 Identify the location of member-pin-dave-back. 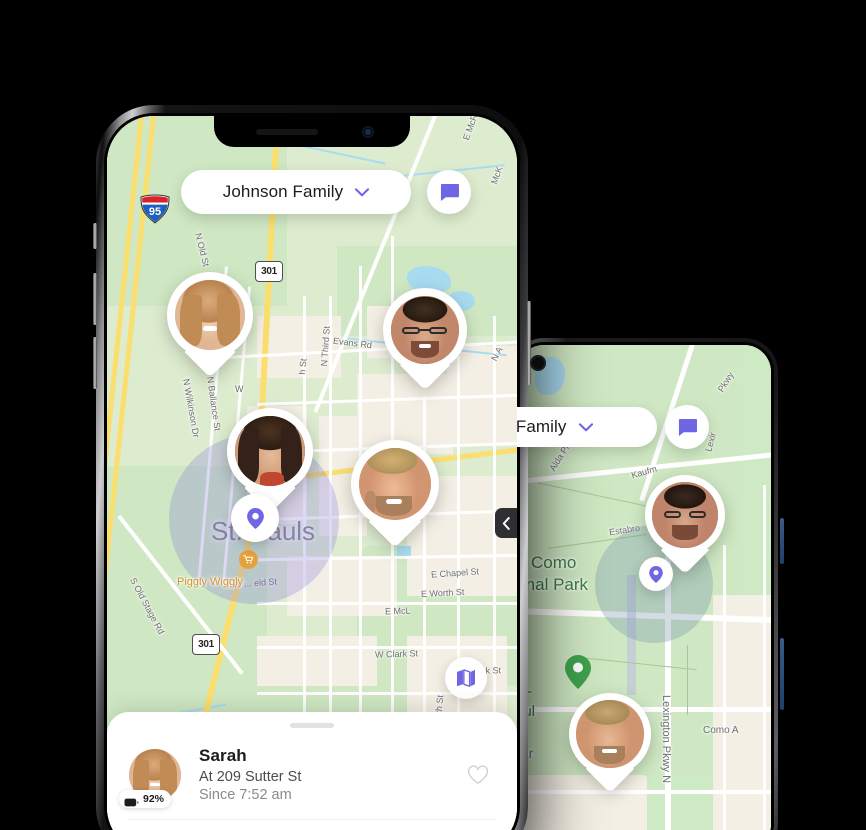
(610, 743).